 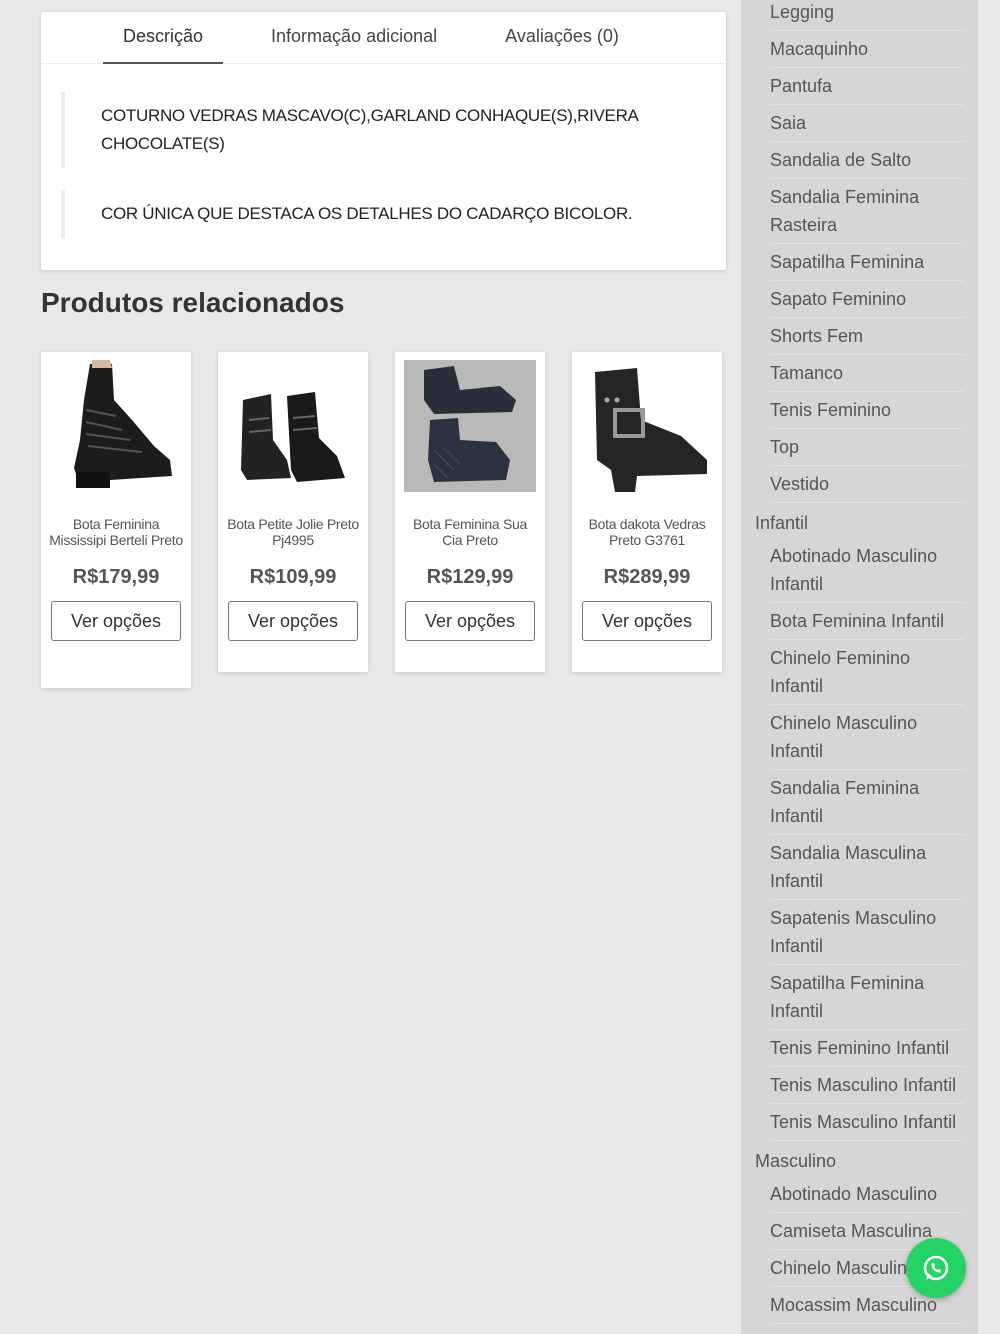 What do you see at coordinates (867, 802) in the screenshot?
I see `category-item: Sandalia Feminina Infantil` at bounding box center [867, 802].